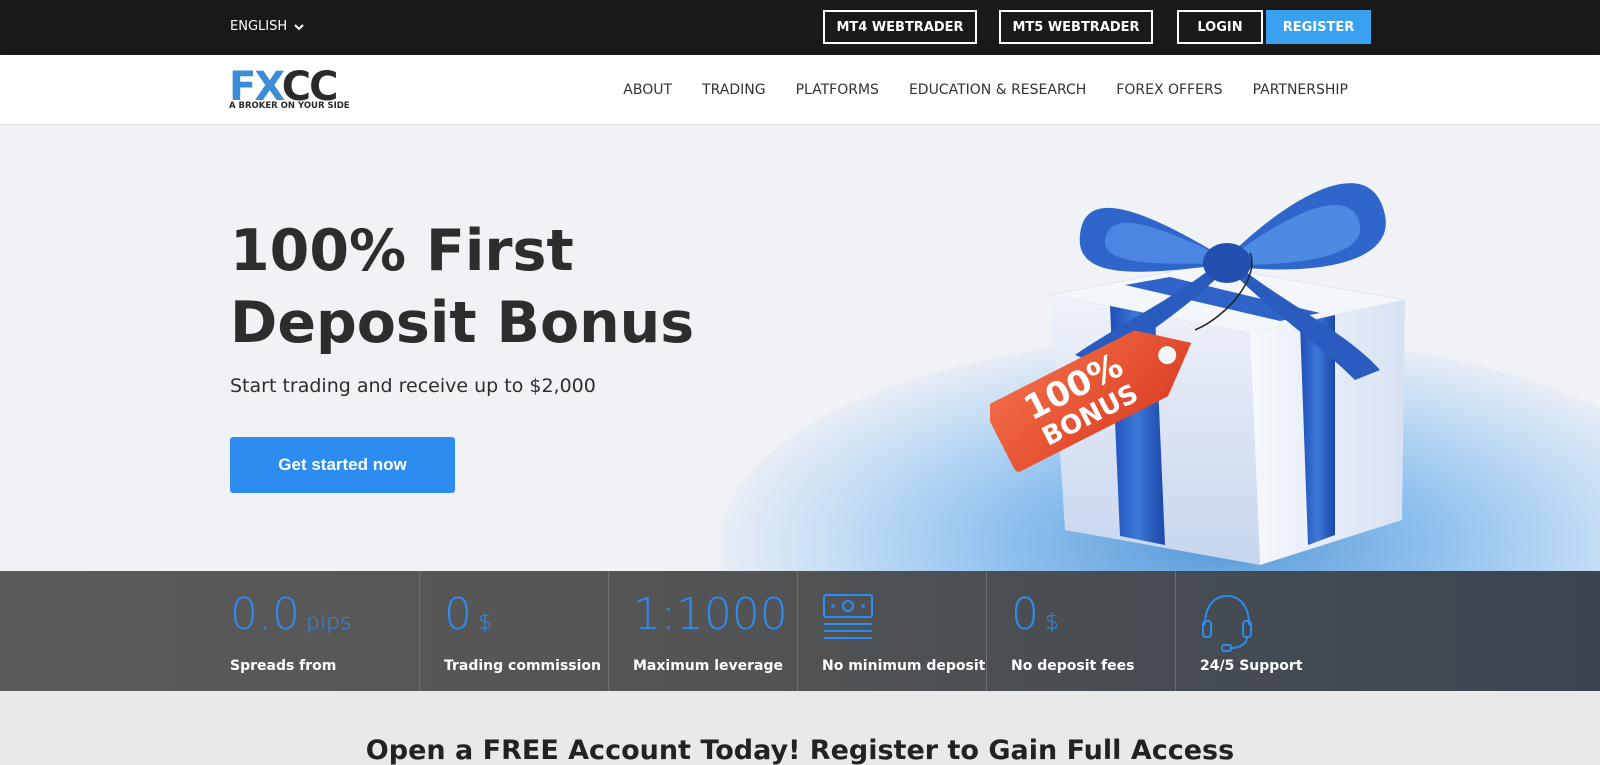  Describe the element at coordinates (299, 26) in the screenshot. I see `chevron-down-icon` at that location.